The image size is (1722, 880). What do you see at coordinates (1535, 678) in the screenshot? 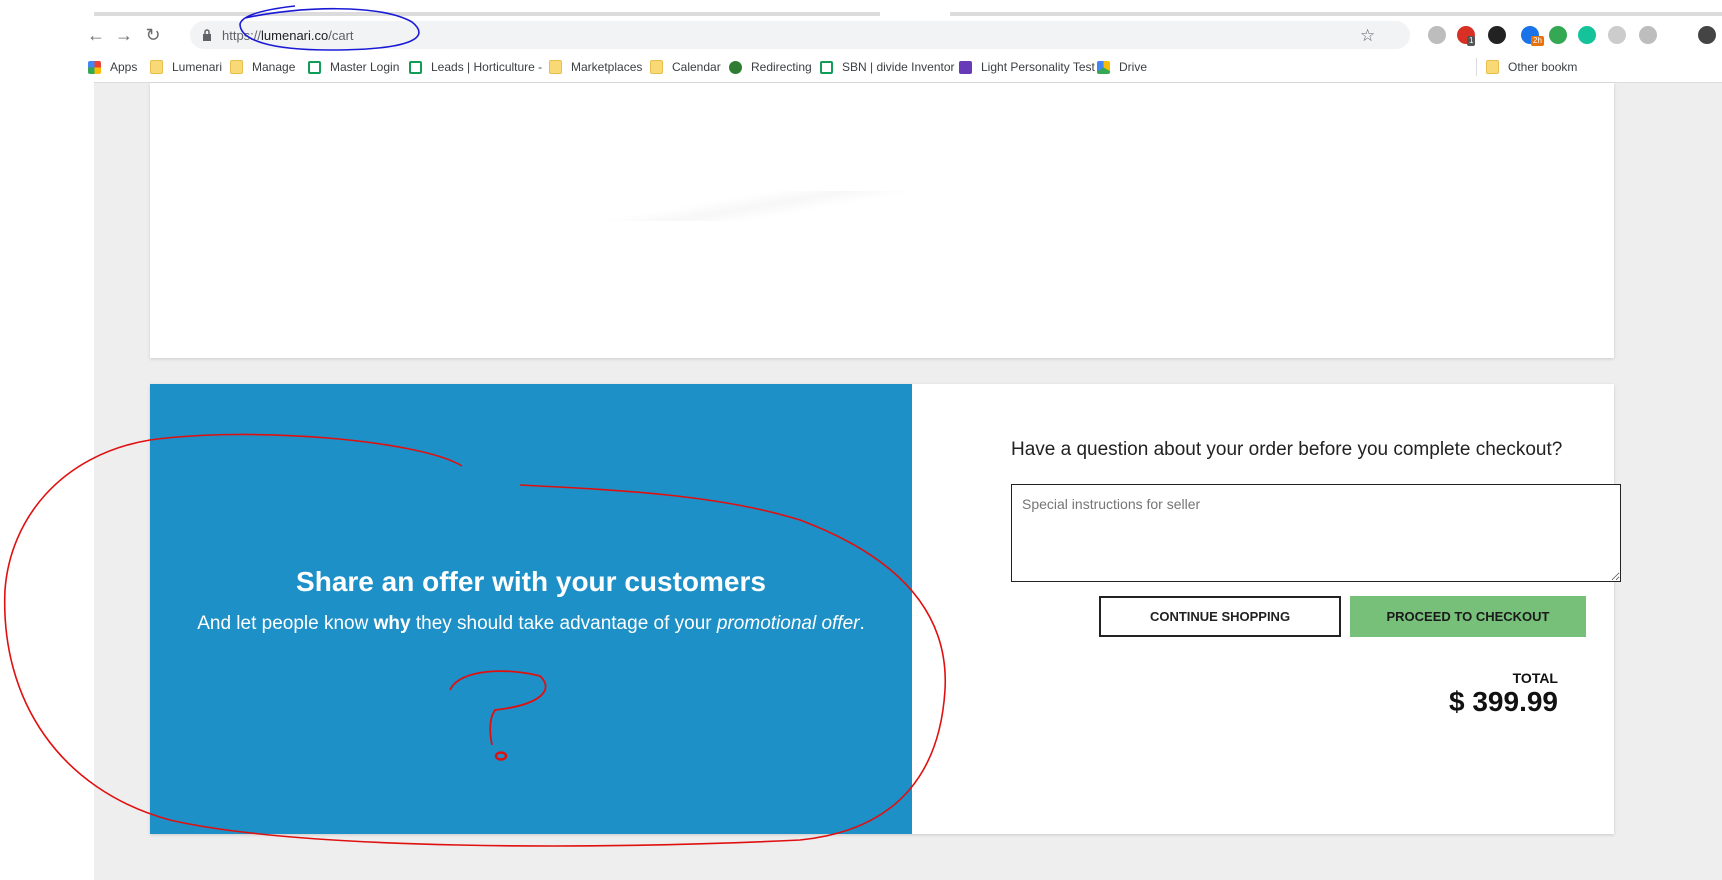
I see `total-label: TOTAL` at bounding box center [1535, 678].